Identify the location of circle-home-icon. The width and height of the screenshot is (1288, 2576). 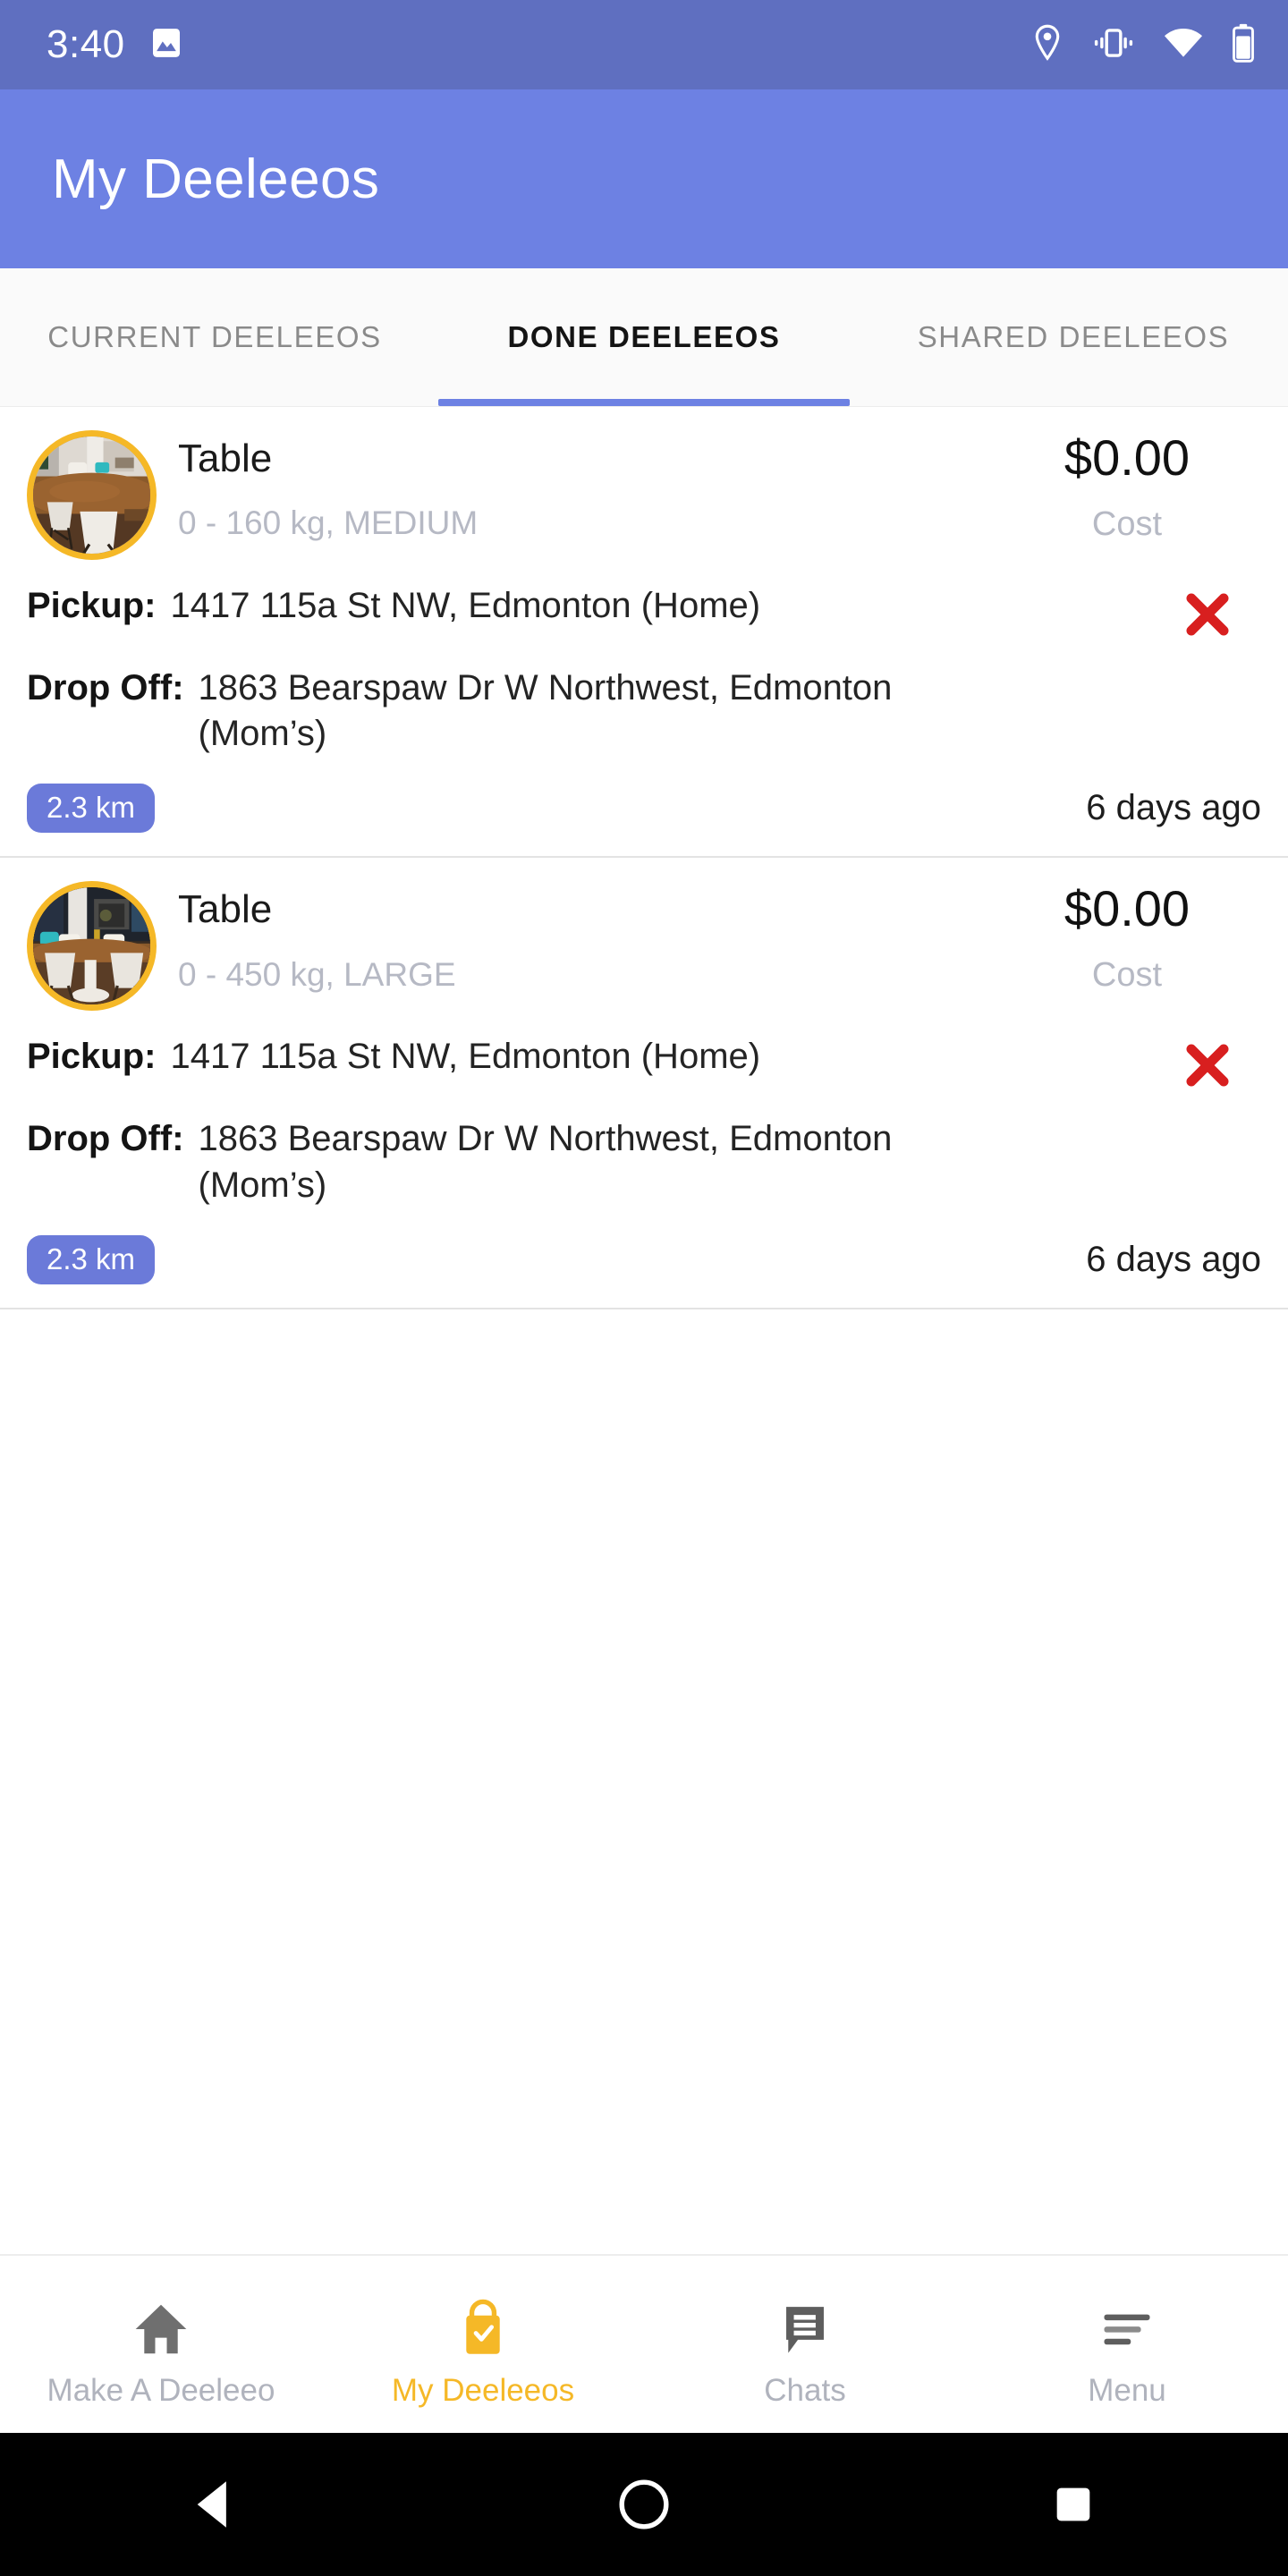
(644, 2504).